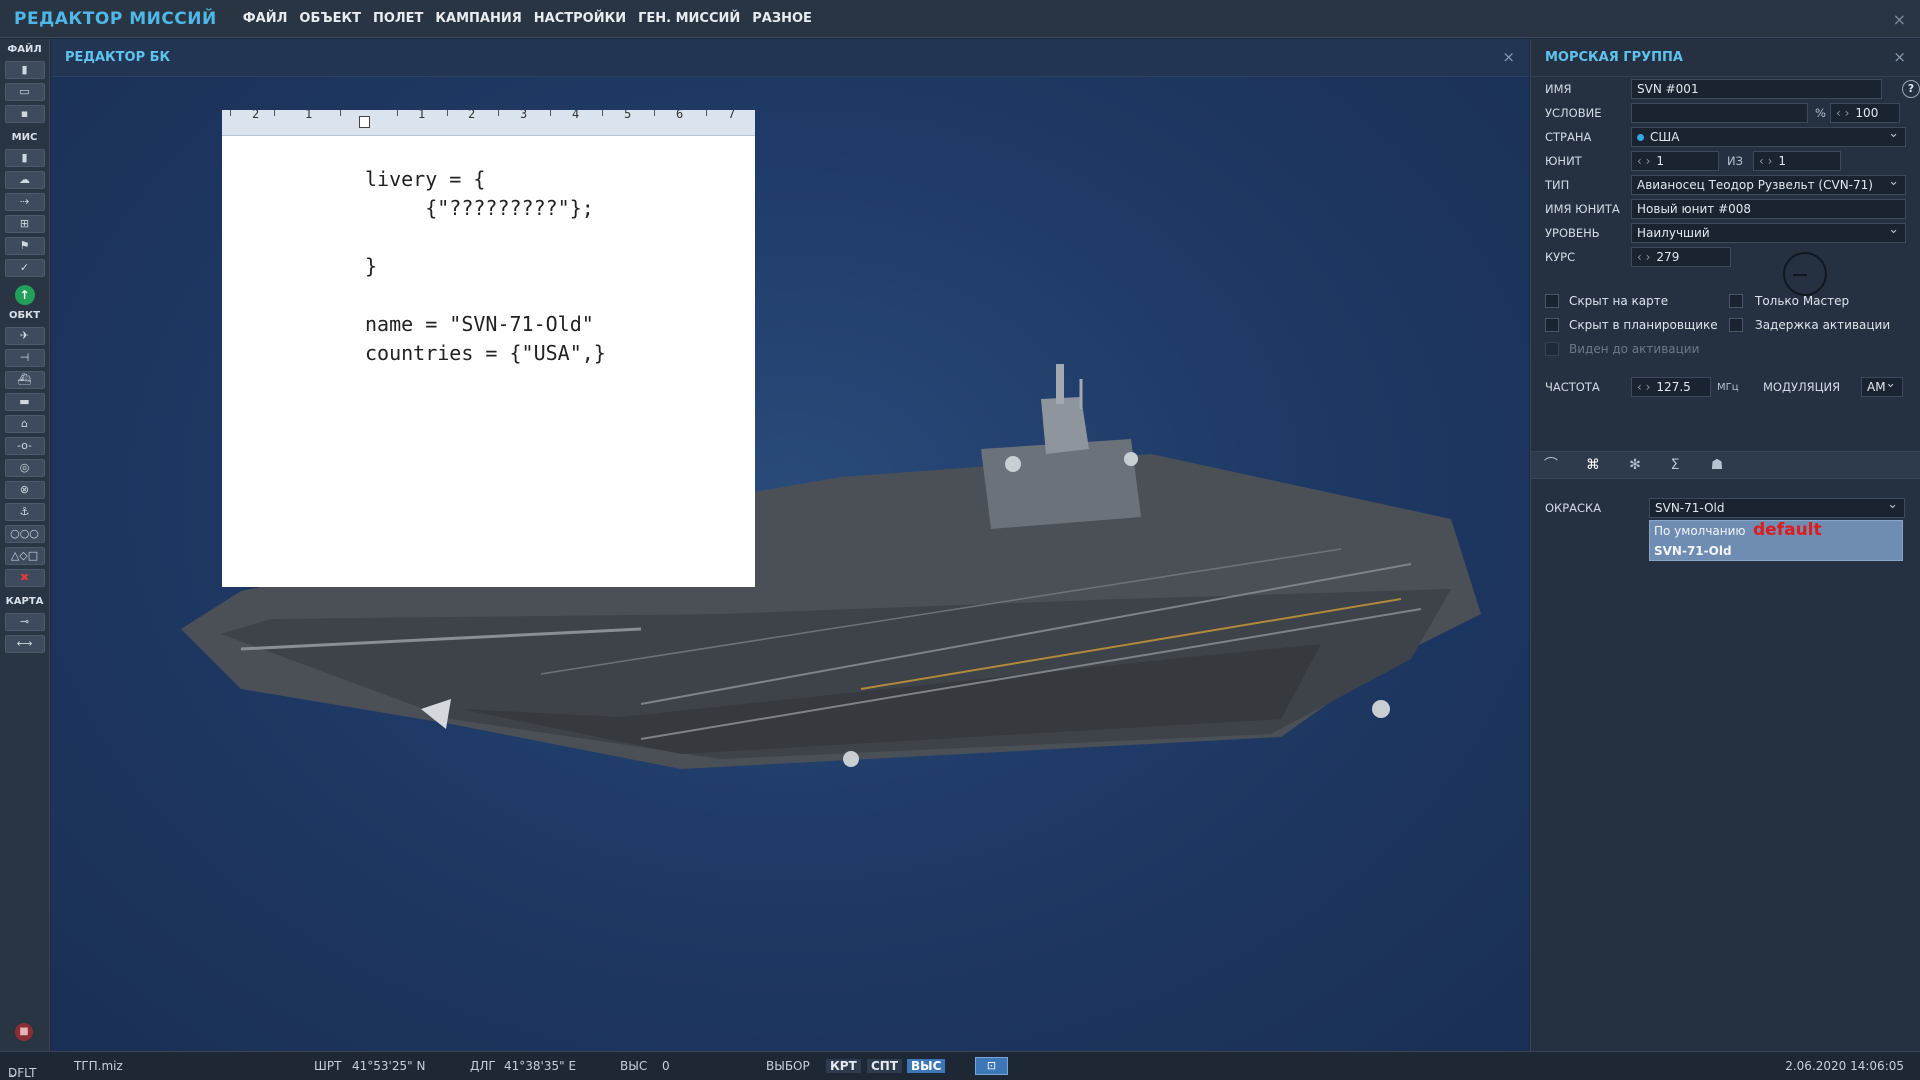 This screenshot has height=1080, width=1920. I want to click on livery-select: SVN-71-Old, so click(1777, 508).